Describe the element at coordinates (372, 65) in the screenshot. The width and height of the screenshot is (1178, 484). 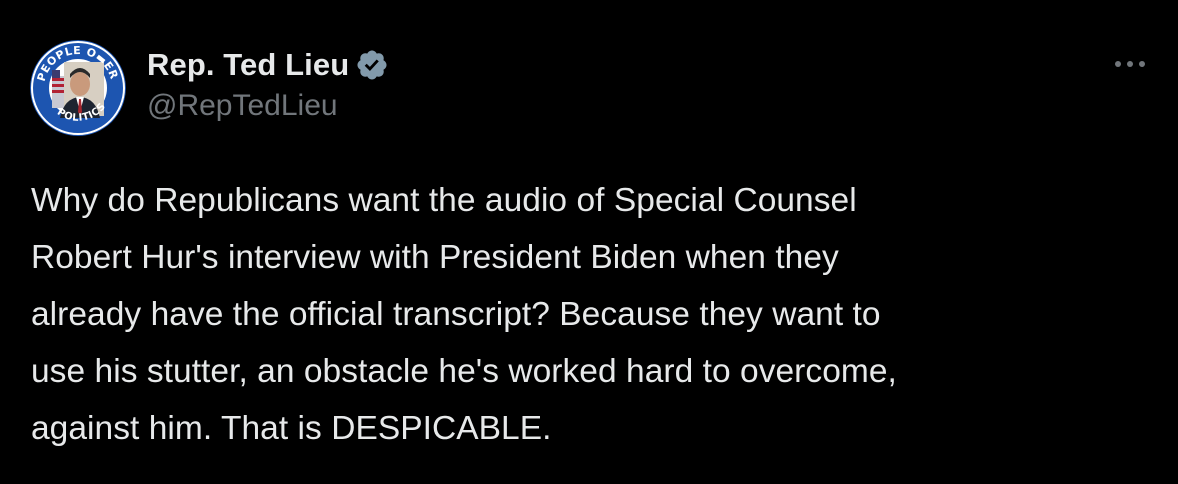
I see `verified-badge-icon` at that location.